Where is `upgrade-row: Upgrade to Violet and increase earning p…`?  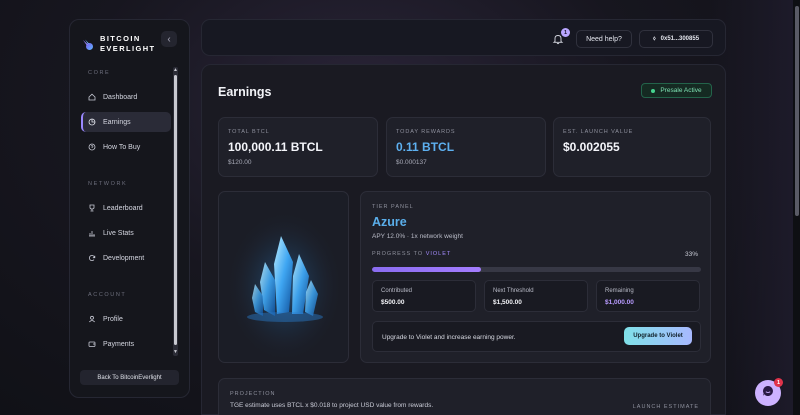
upgrade-row: Upgrade to Violet and increase earning p… is located at coordinates (536, 336).